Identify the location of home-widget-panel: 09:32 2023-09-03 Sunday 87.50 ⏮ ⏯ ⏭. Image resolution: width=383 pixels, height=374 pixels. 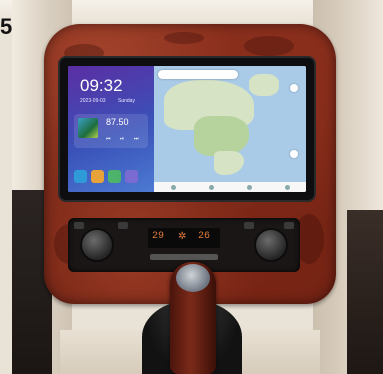
(111, 129).